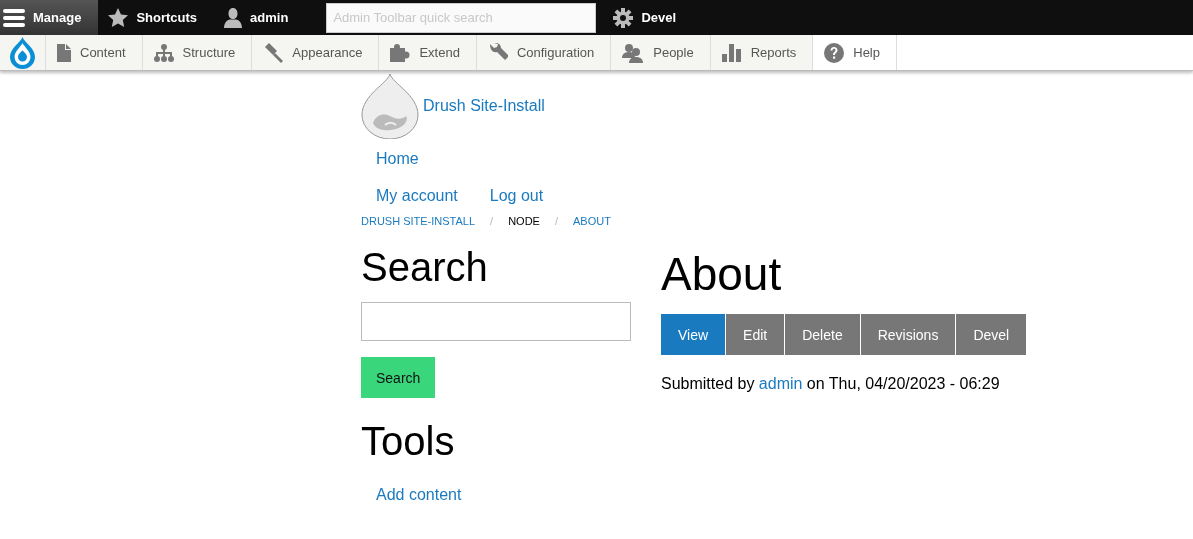  Describe the element at coordinates (64, 52) in the screenshot. I see `document-icon` at that location.